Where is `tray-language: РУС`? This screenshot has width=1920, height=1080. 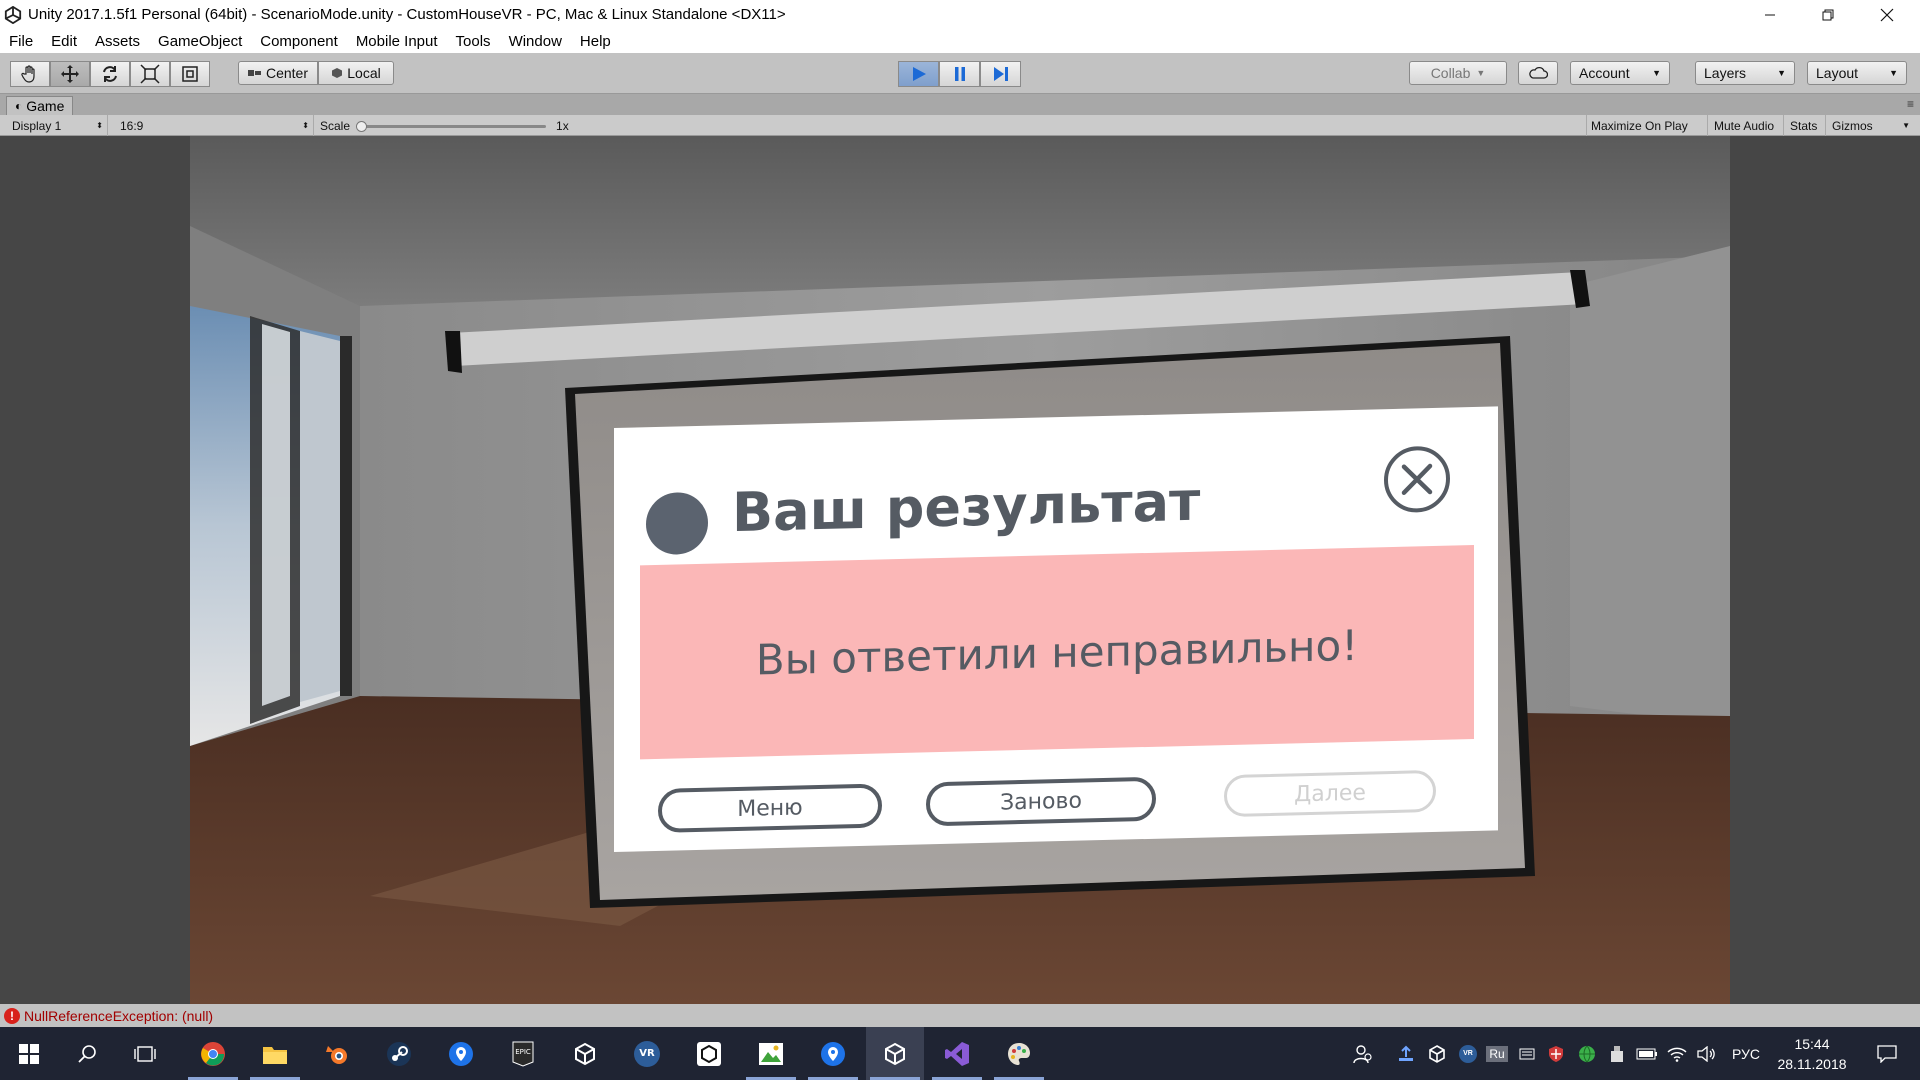
tray-language: РУС is located at coordinates (1746, 1053).